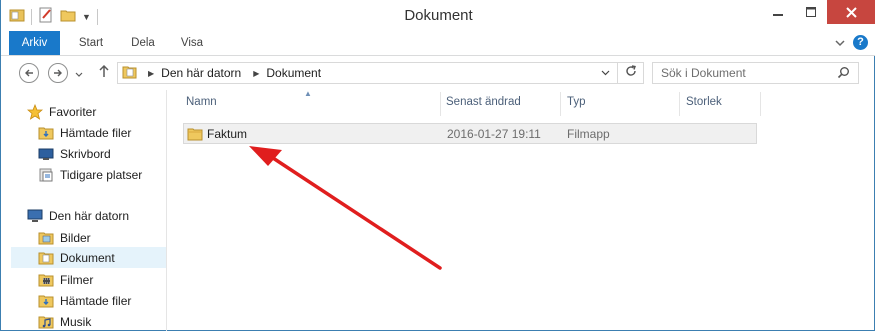 This screenshot has height=331, width=875. Describe the element at coordinates (851, 42) in the screenshot. I see `ribbon-controls: ?` at that location.